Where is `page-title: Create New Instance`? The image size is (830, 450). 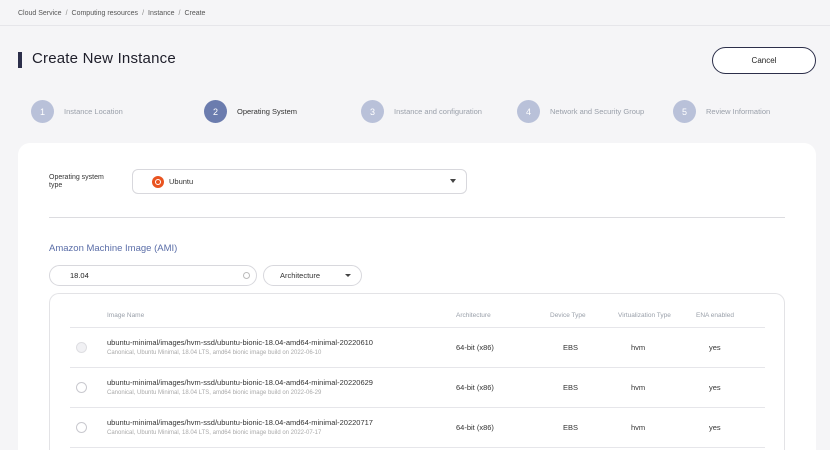 page-title: Create New Instance is located at coordinates (104, 58).